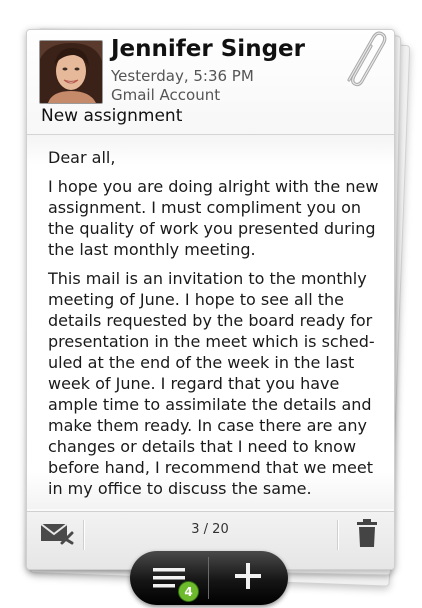 This screenshot has width=422, height=608. I want to click on sender-name: Jennifer Singer, so click(208, 49).